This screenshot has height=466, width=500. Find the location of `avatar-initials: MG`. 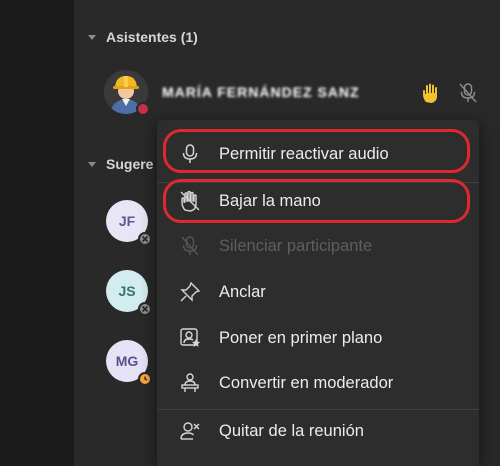

avatar-initials: MG is located at coordinates (127, 361).